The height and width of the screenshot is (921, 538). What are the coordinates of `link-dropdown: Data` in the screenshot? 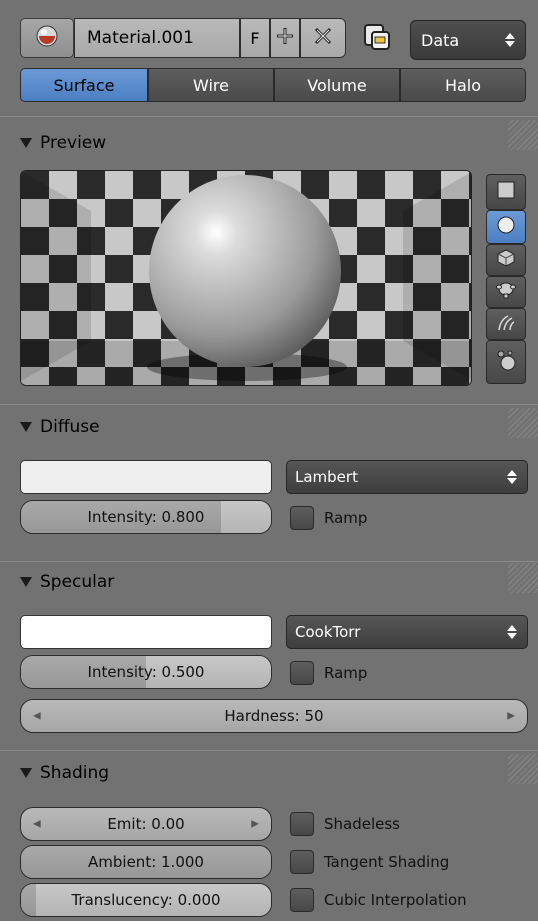 It's located at (468, 40).